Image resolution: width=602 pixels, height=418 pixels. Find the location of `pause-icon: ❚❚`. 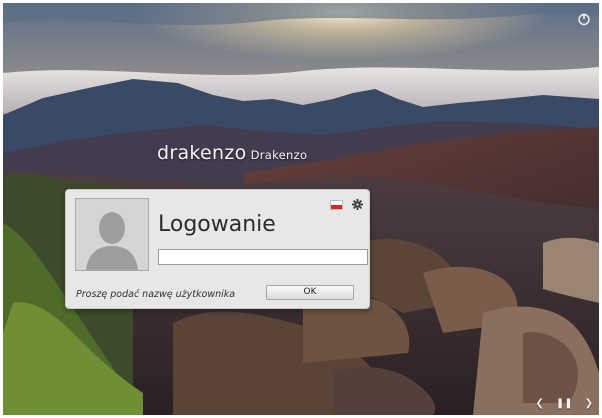

pause-icon: ❚❚ is located at coordinates (564, 403).